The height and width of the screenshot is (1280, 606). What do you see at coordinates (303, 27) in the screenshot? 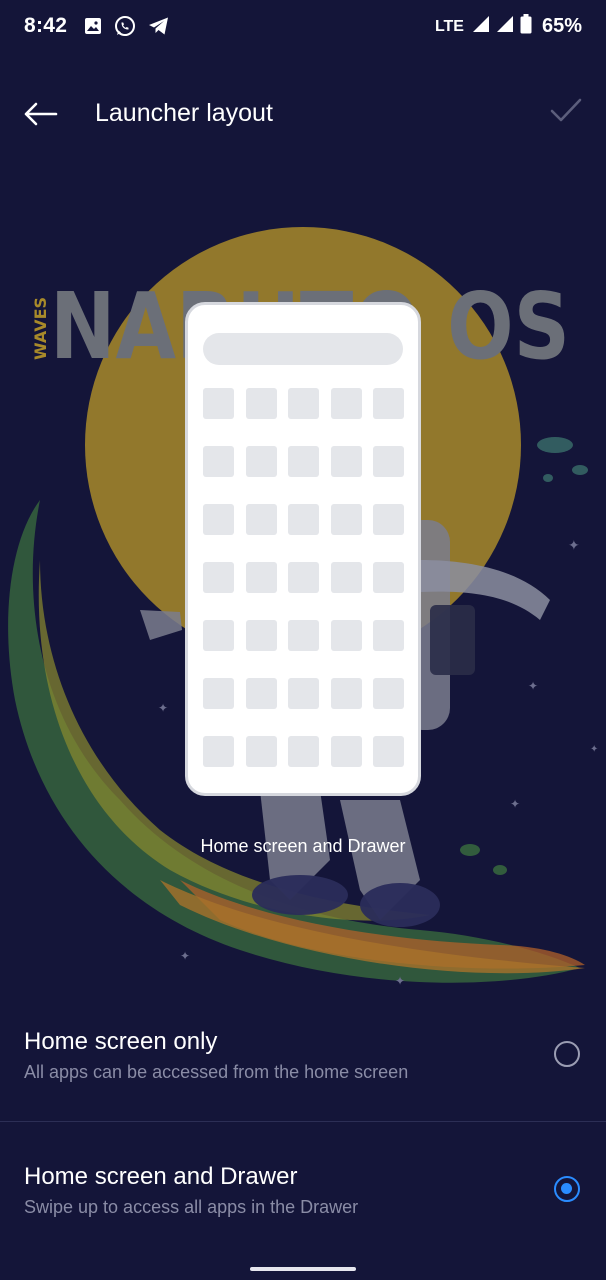
I see `status-bar: 8:42 LTE 65%` at bounding box center [303, 27].